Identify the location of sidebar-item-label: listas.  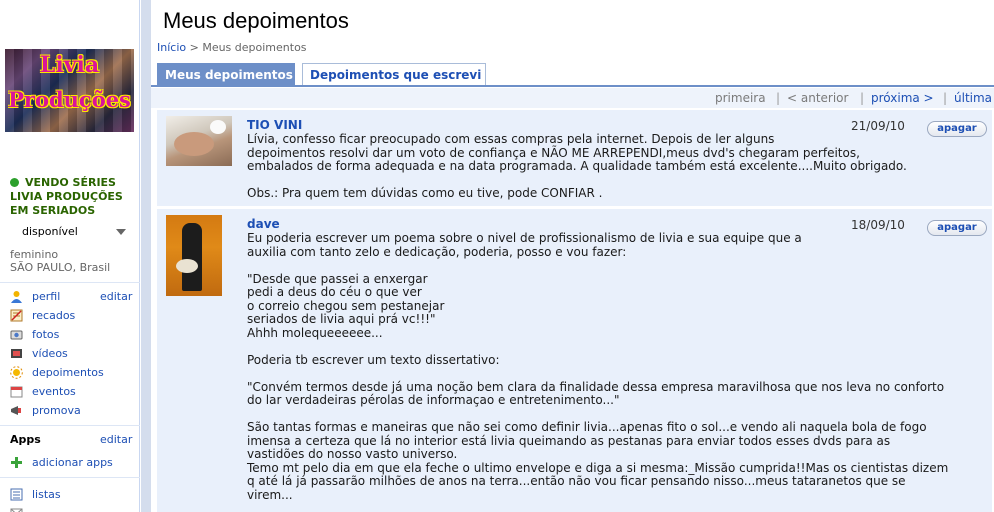
(46, 494).